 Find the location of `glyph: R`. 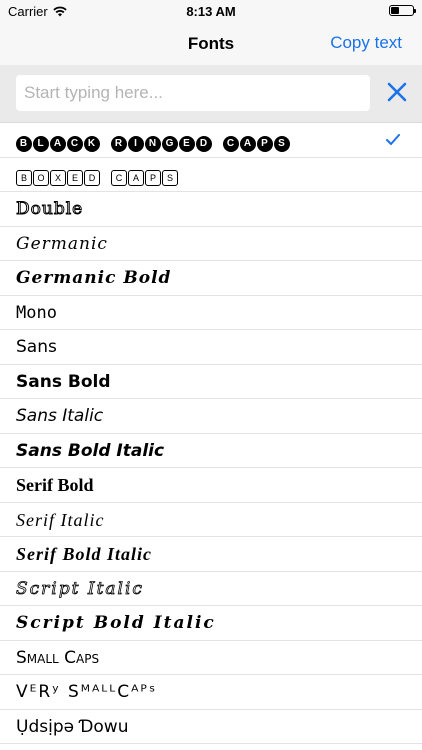

glyph: R is located at coordinates (119, 144).